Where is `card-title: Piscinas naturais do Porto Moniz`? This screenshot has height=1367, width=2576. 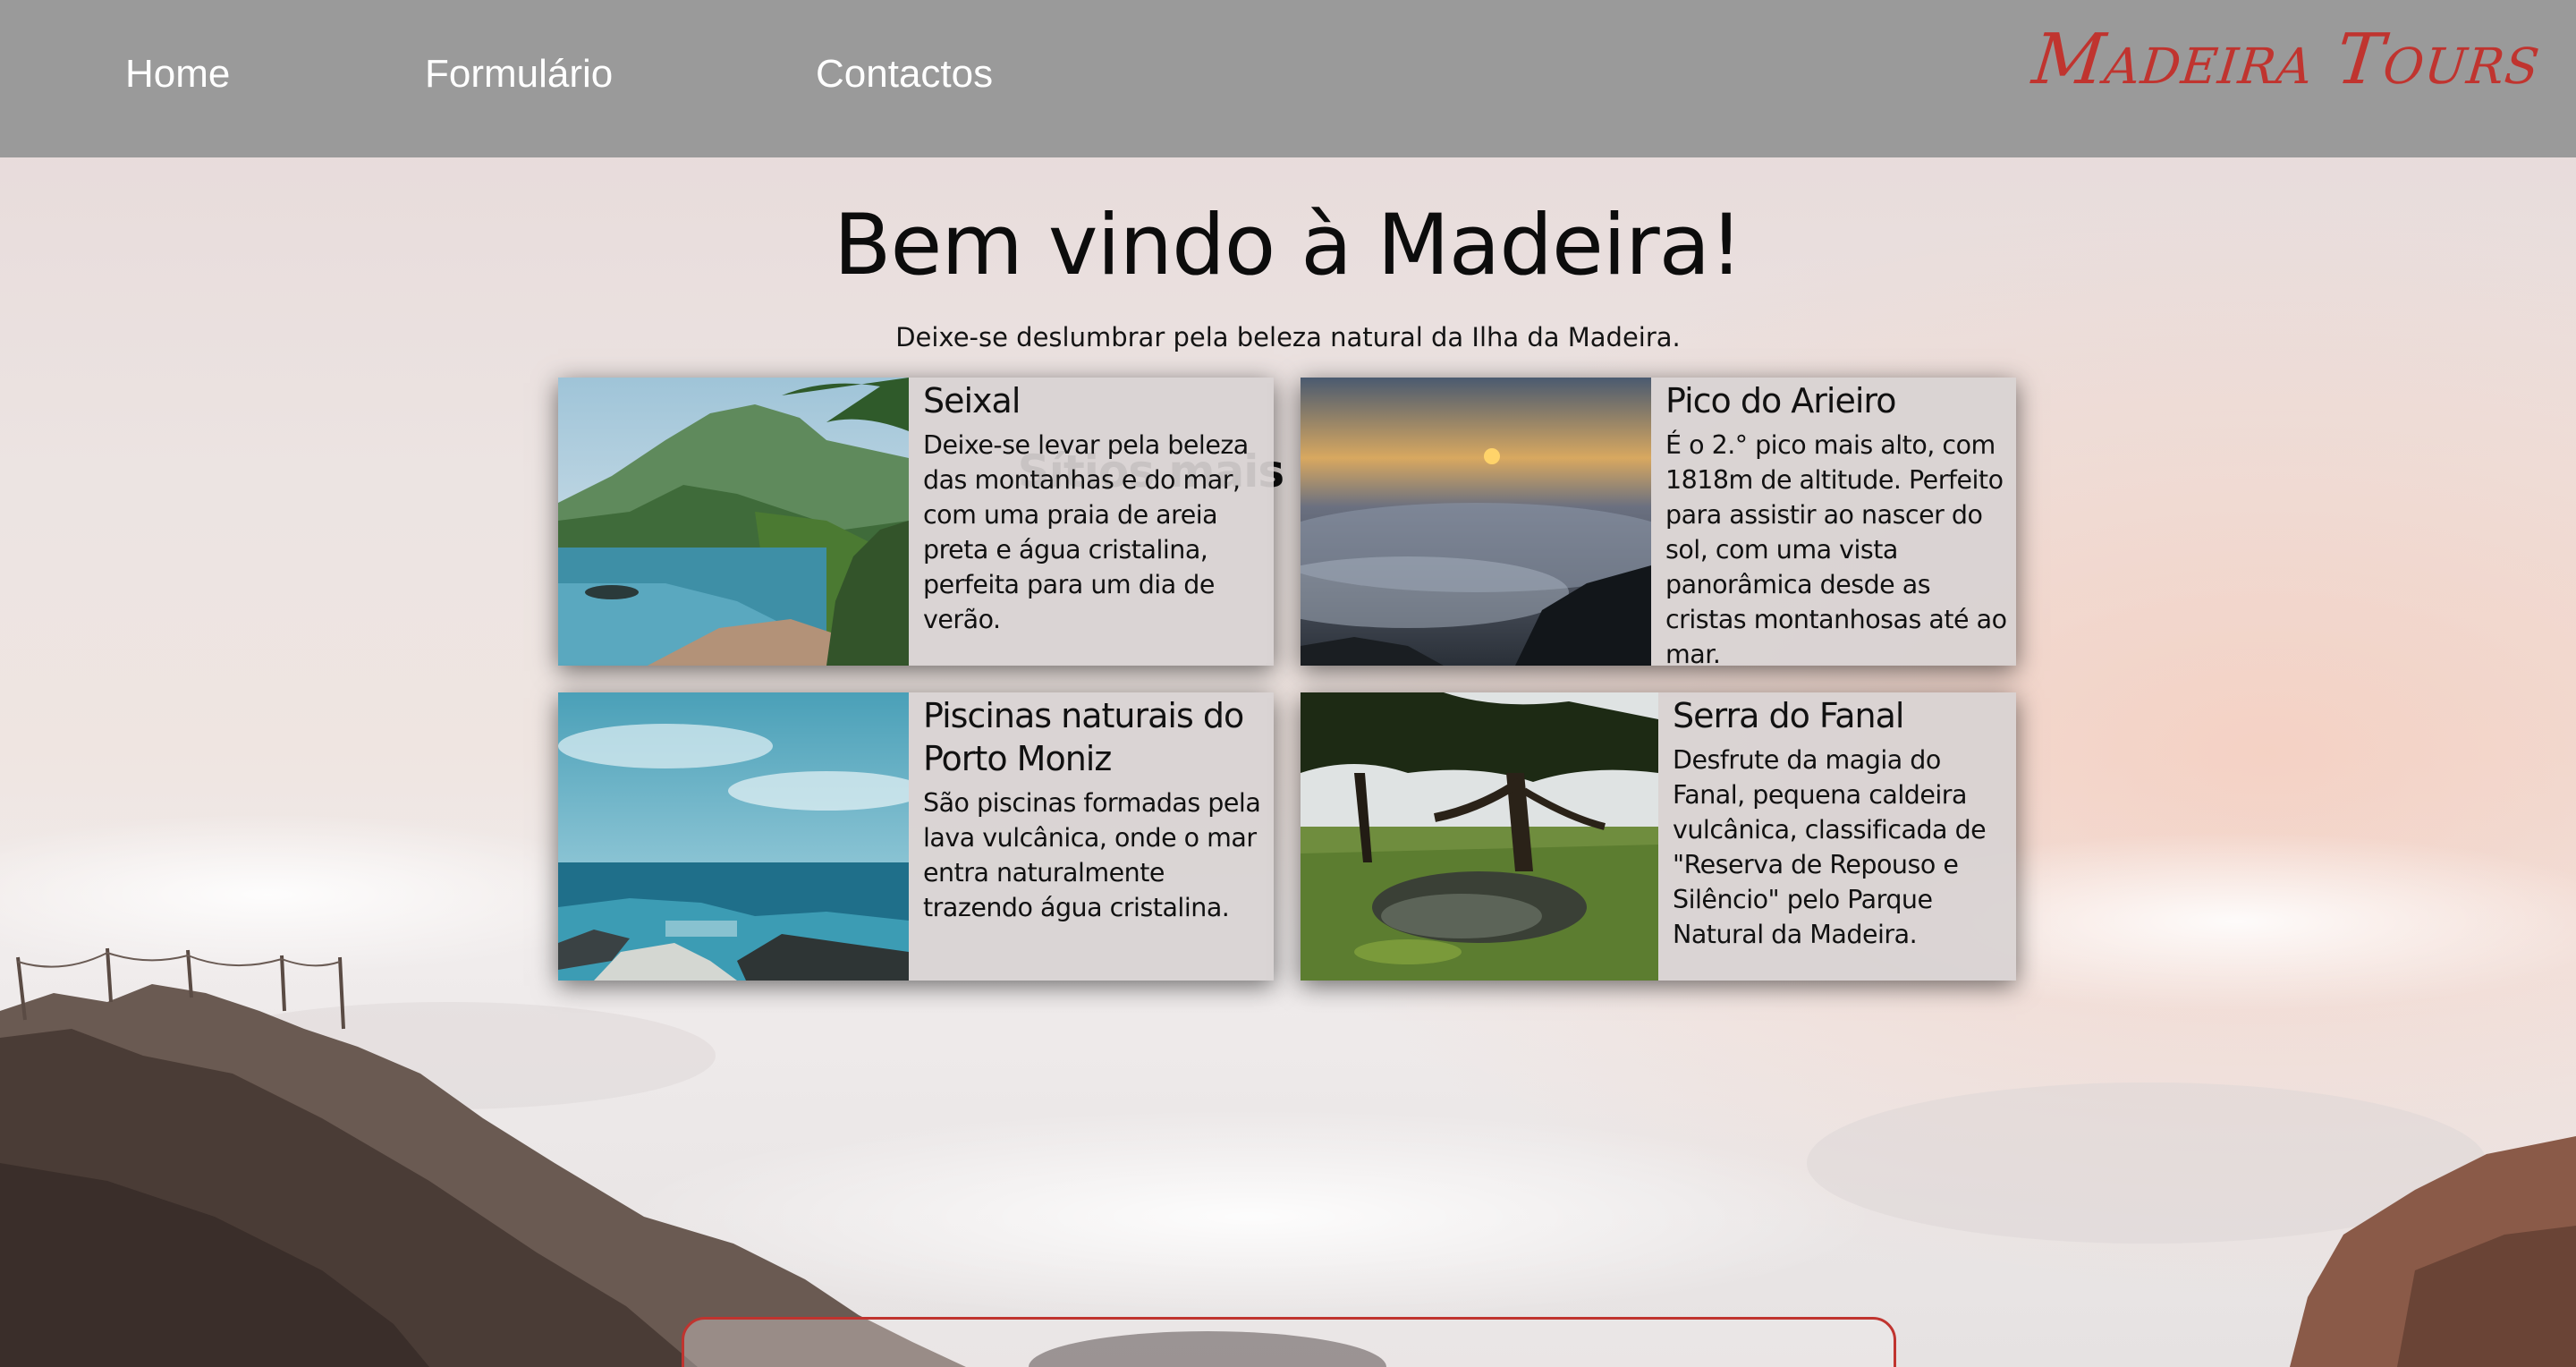
card-title: Piscinas naturais do Porto Moniz is located at coordinates (1083, 737).